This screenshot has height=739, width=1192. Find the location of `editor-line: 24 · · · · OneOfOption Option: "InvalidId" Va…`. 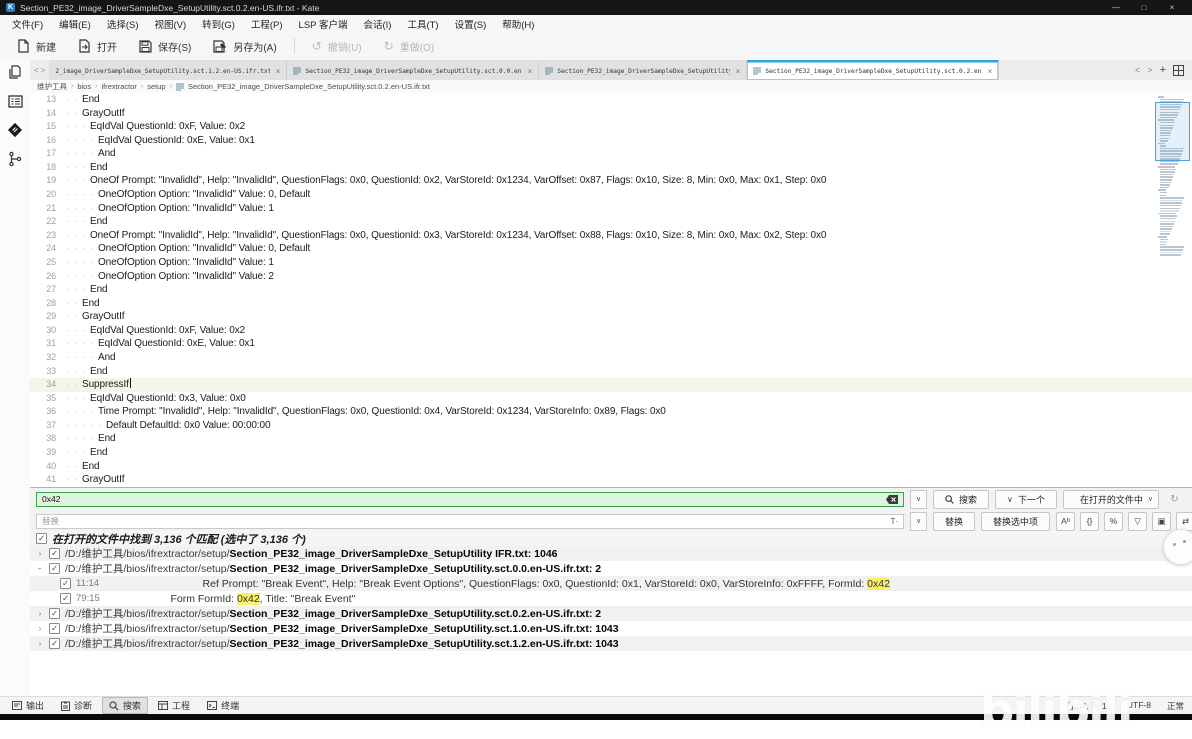

editor-line: 24 · · · · OneOfOption Option: "InvalidId" Va… is located at coordinates (611, 249).